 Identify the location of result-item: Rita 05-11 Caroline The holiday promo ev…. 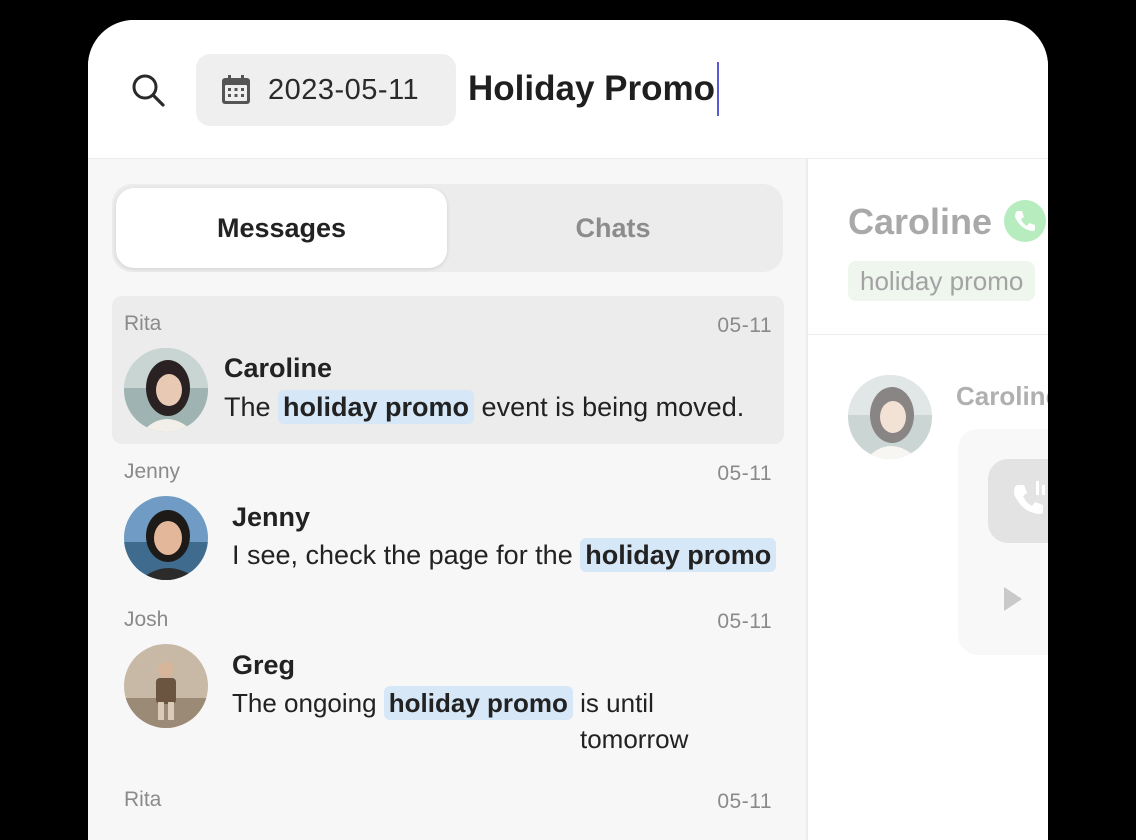
(448, 370).